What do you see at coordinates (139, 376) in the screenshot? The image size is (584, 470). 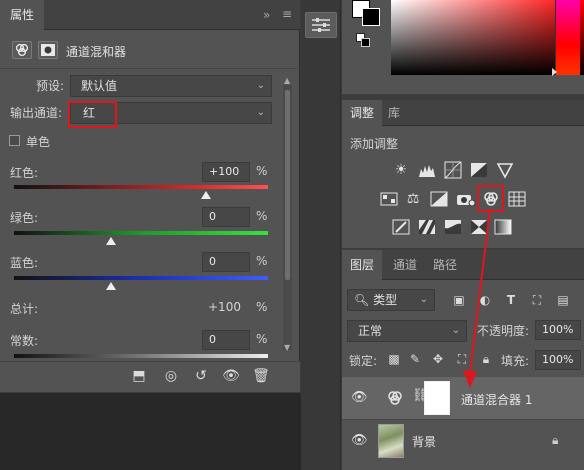 I see `clip-to-layer-icon: ⬒` at bounding box center [139, 376].